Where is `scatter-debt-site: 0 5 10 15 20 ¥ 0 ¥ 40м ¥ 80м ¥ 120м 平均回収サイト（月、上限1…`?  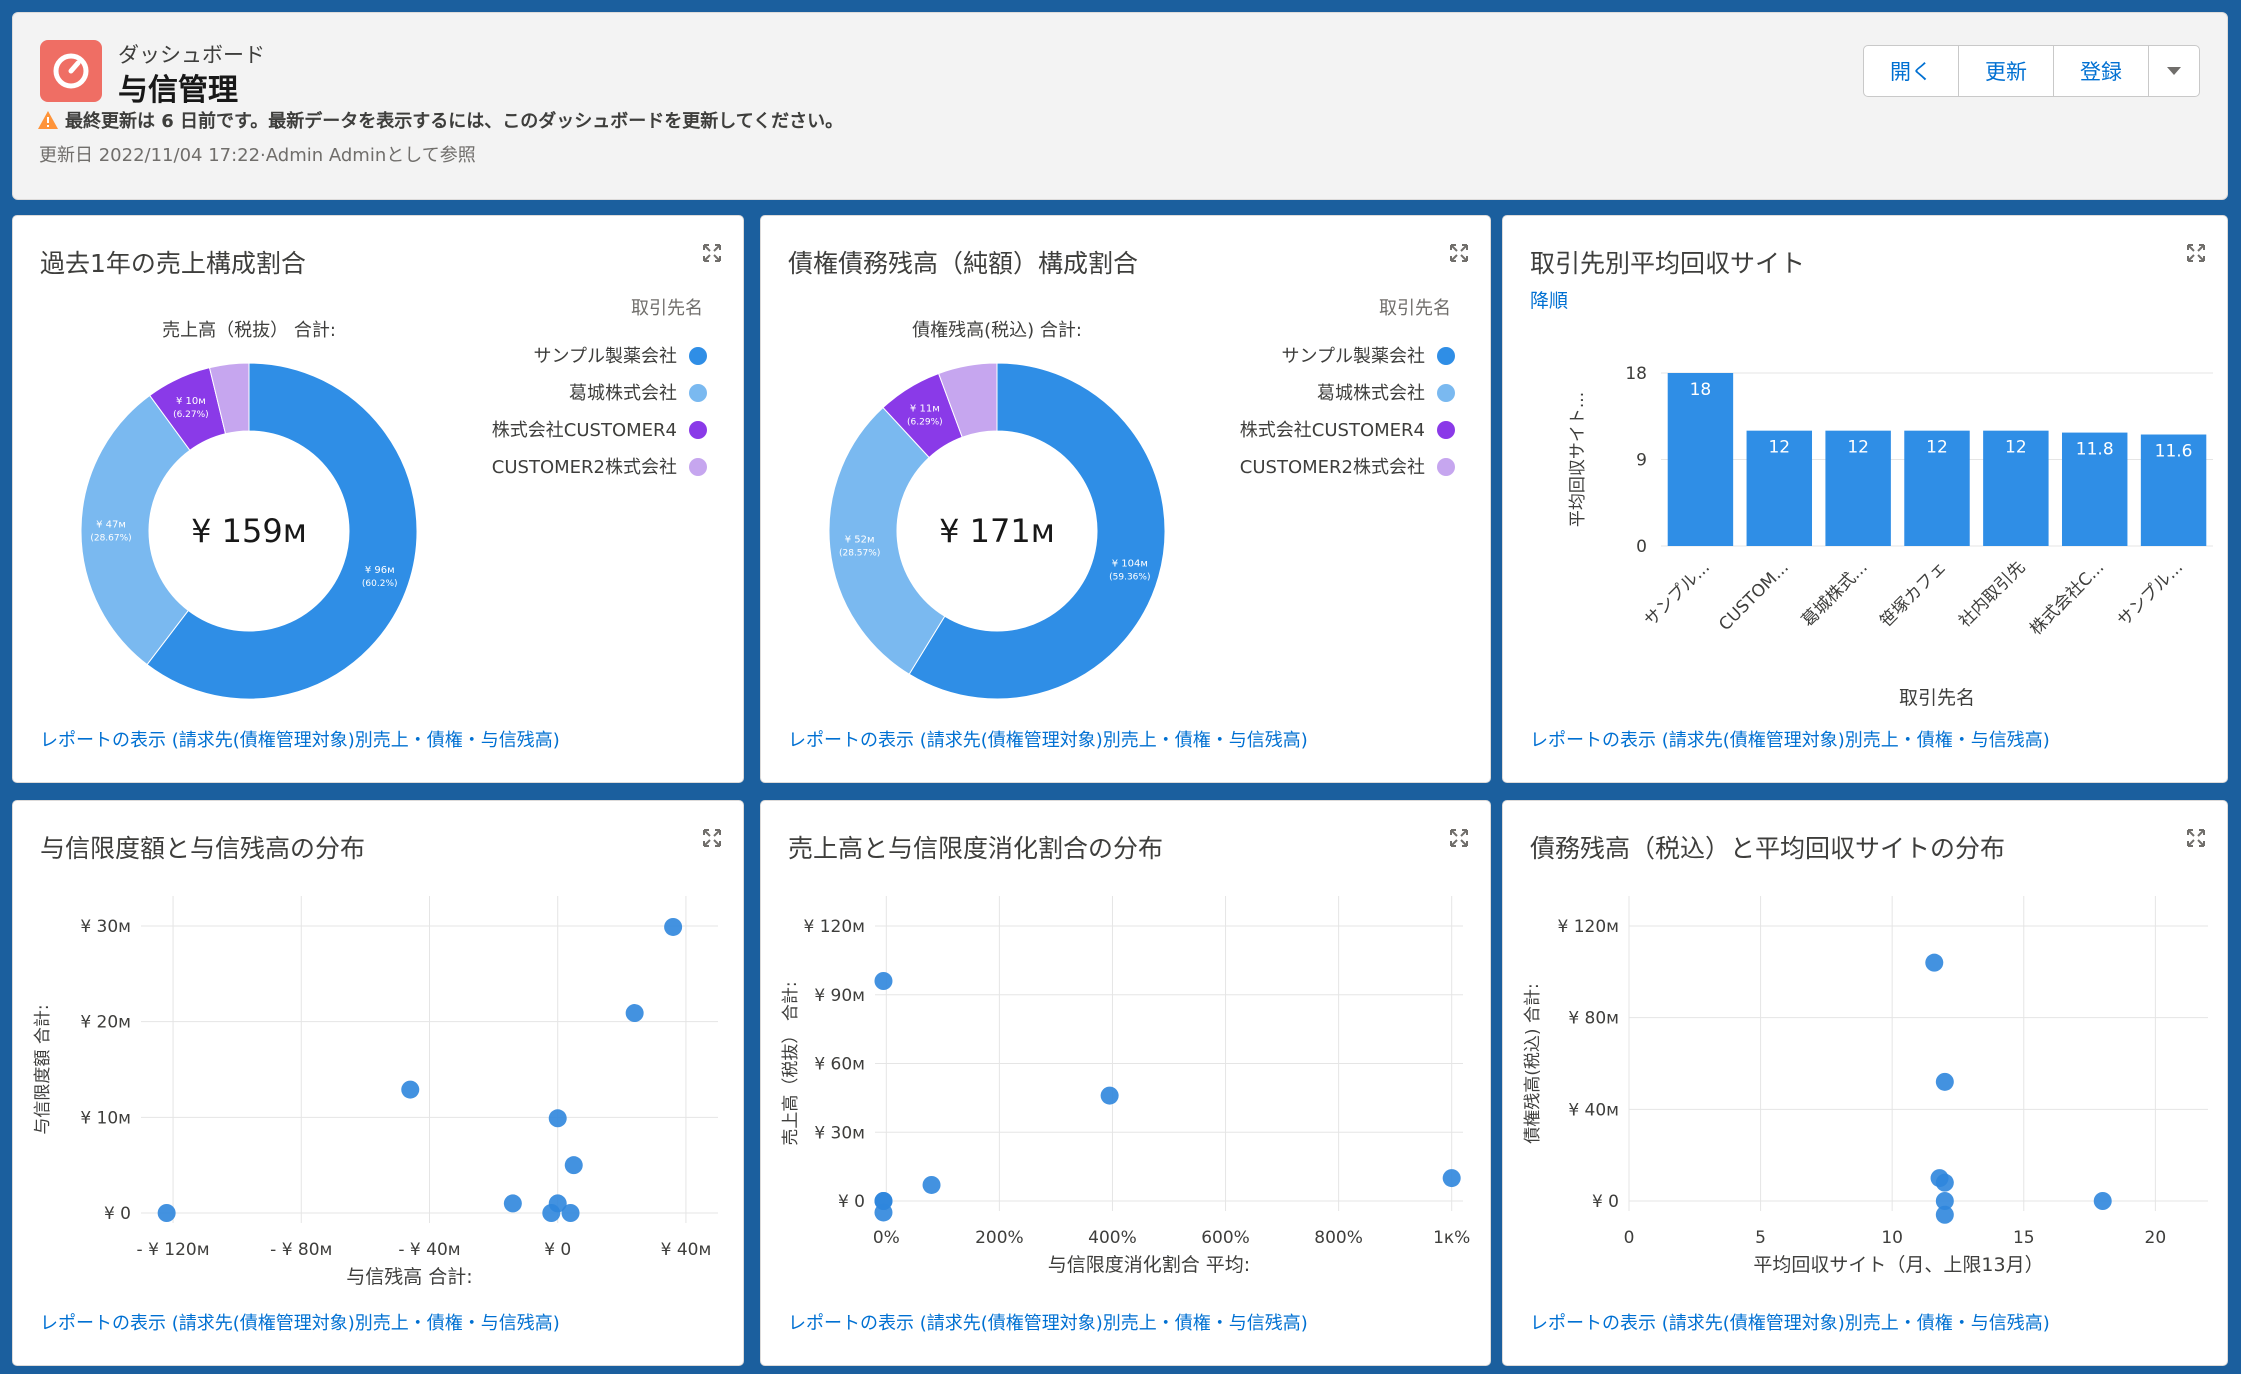 scatter-debt-site: 0 5 10 15 20 ¥ 0 ¥ 40м ¥ 80м ¥ 120м 平均回収サイト（月、上限1… is located at coordinates (1865, 1086).